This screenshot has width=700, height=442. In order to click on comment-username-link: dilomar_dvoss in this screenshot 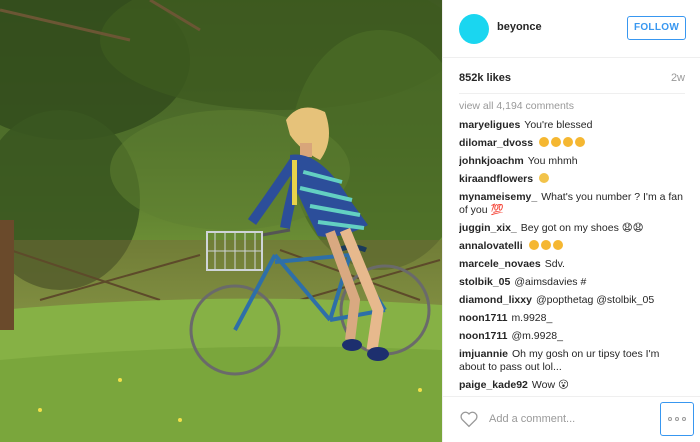, I will do `click(496, 143)`.